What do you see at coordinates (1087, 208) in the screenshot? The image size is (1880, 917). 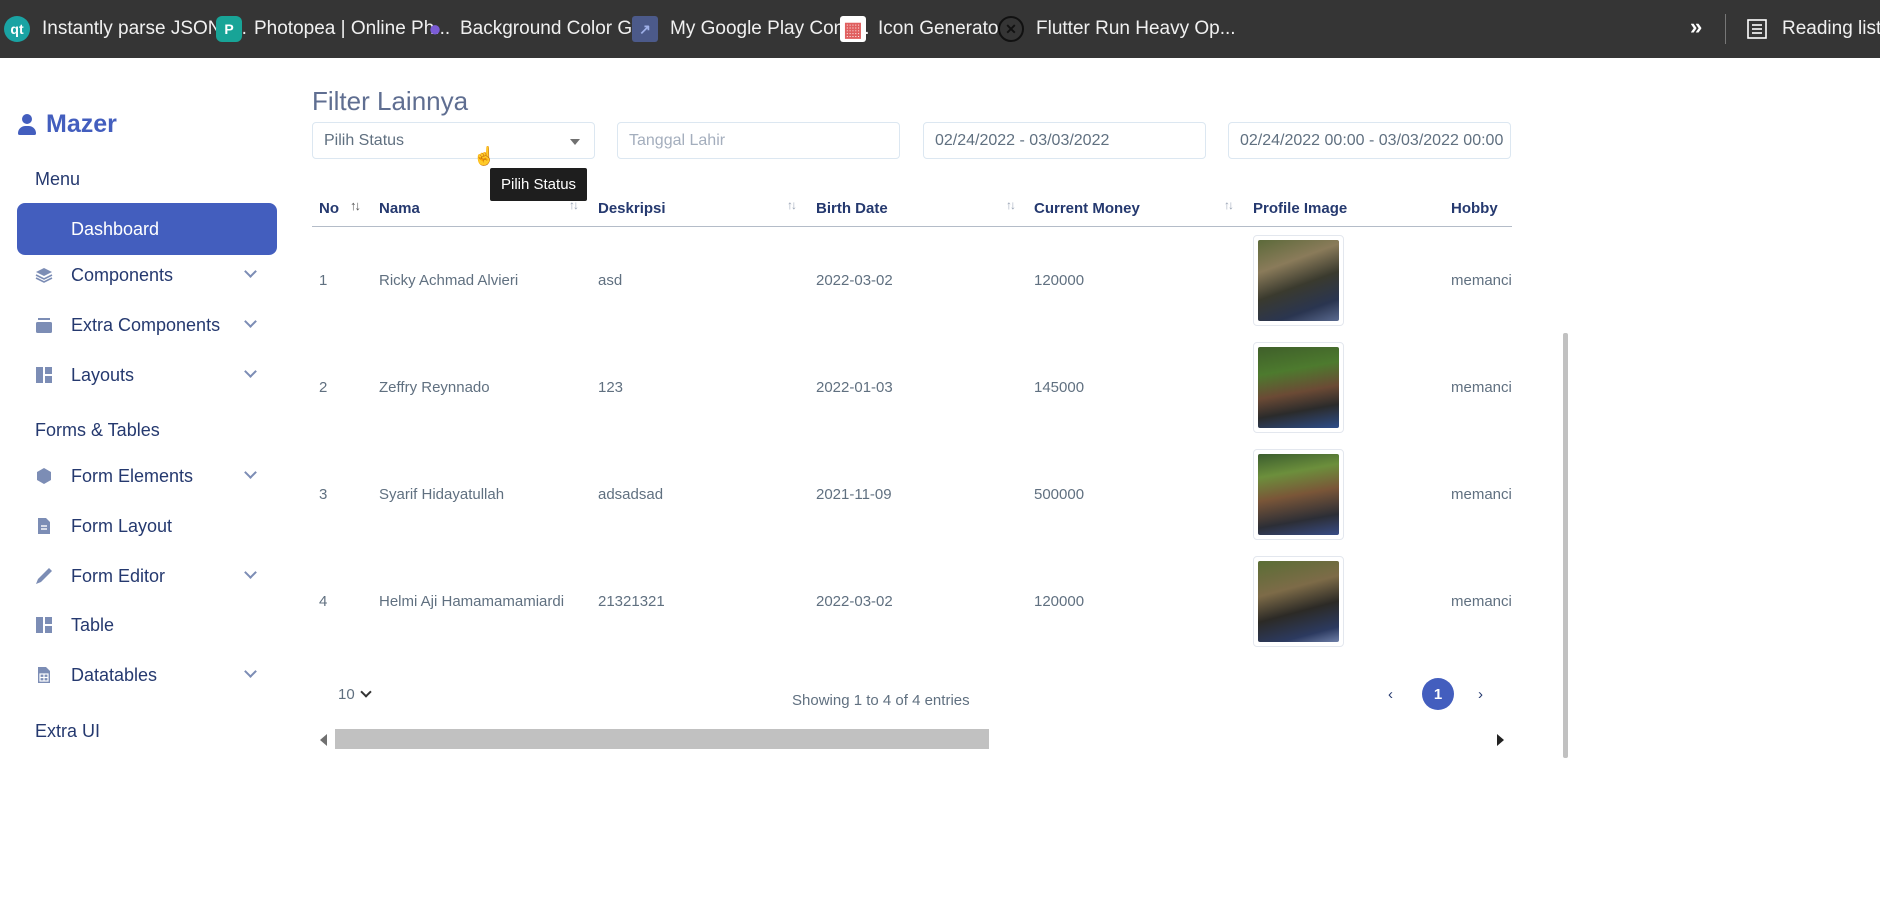 I see `column-current-money: Current Money` at bounding box center [1087, 208].